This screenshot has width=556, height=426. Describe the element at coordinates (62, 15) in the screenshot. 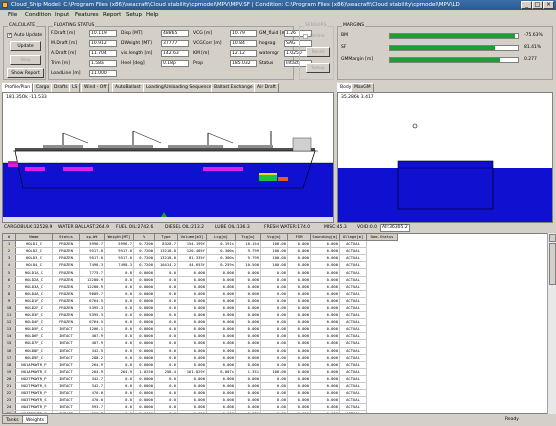

I see `menu-input: Input` at that location.